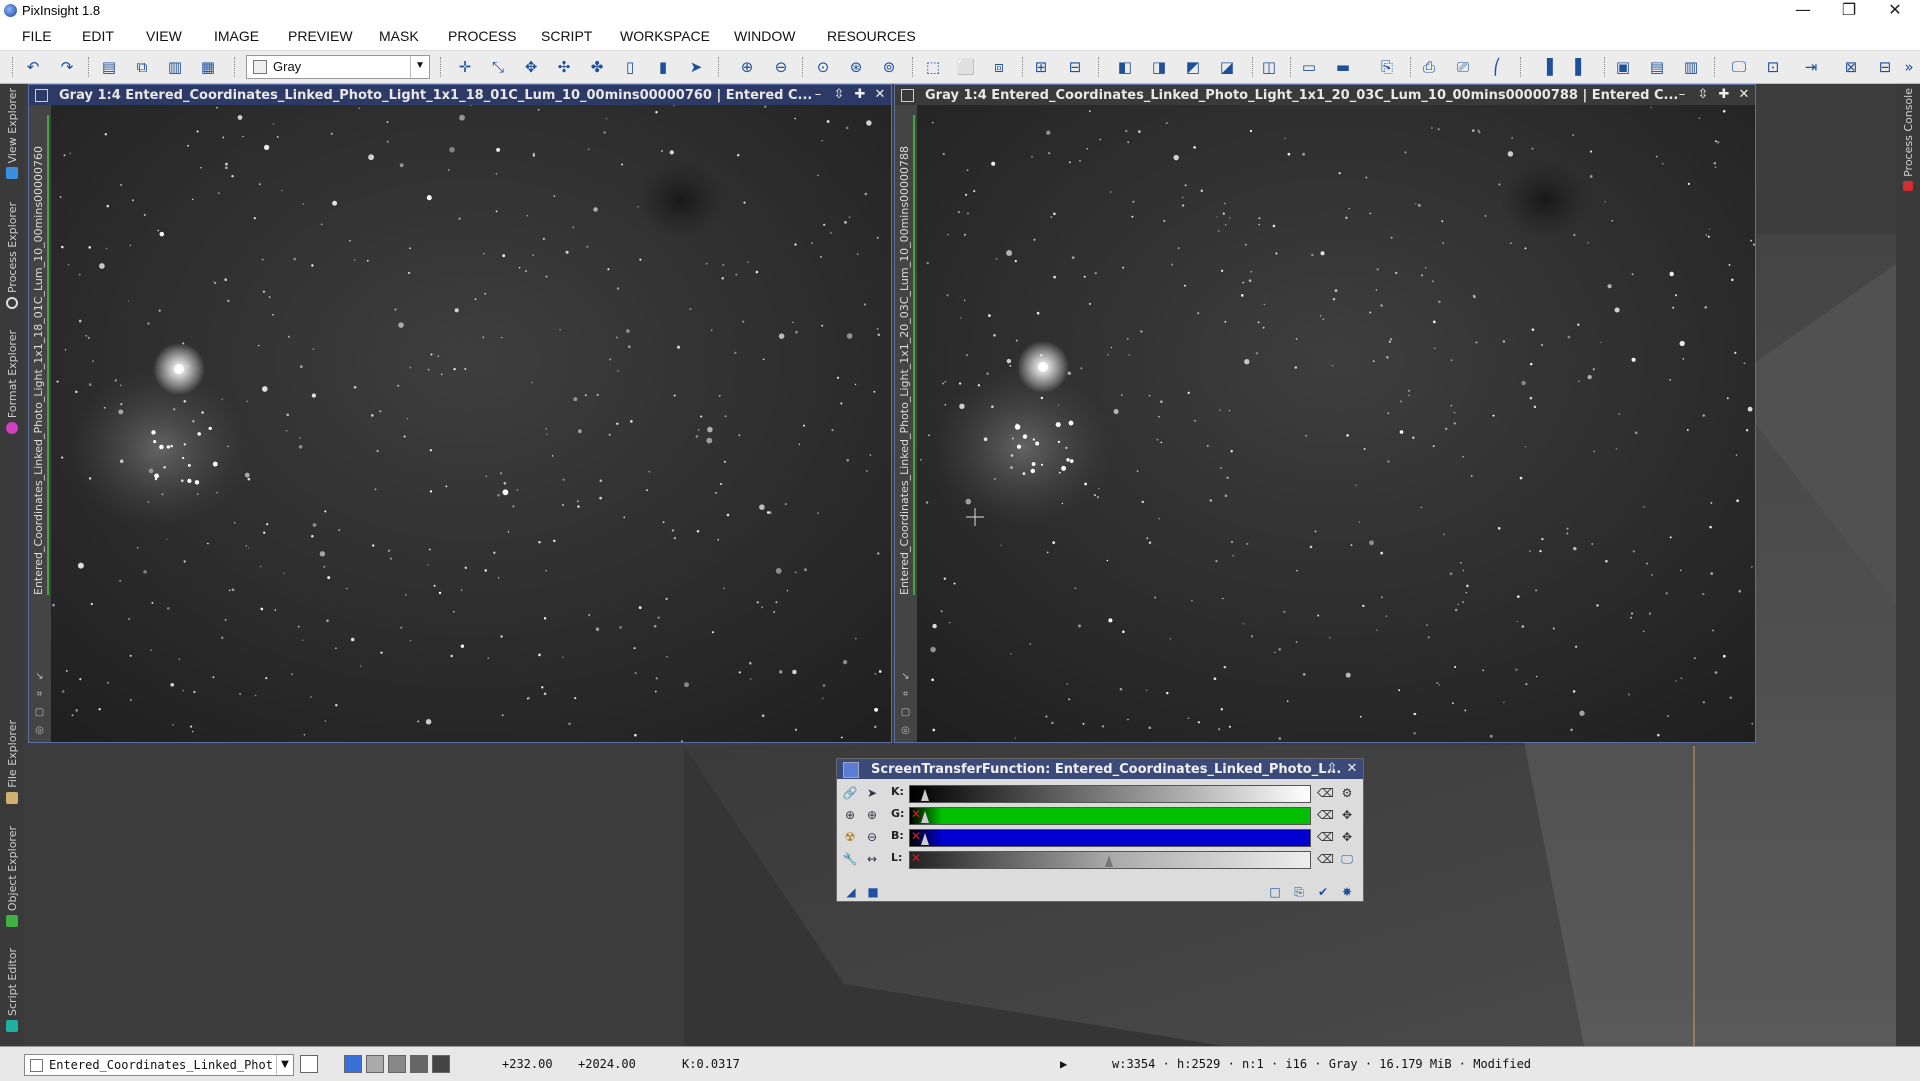  Describe the element at coordinates (850, 859) in the screenshot. I see `wrench-icon: 🔧` at that location.